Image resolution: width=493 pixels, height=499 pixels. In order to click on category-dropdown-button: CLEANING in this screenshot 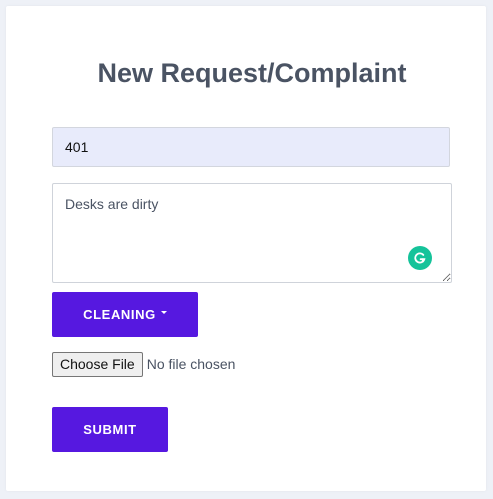, I will do `click(125, 314)`.